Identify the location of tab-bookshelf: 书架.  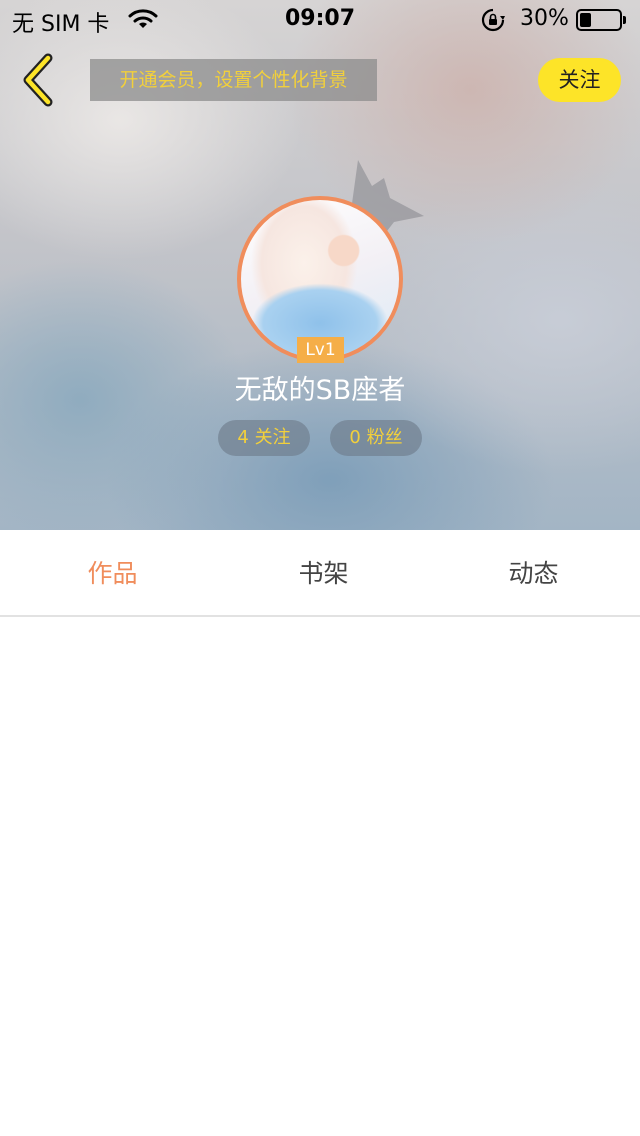
(323, 573).